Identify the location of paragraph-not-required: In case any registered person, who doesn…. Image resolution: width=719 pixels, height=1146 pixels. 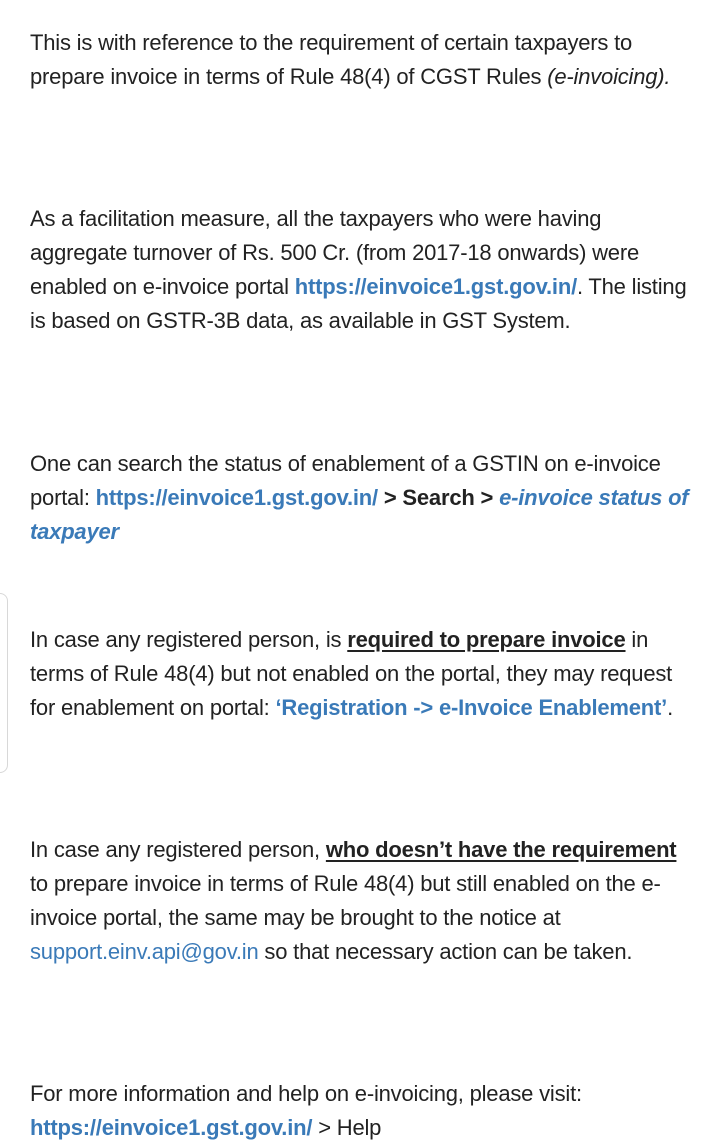
(365, 901).